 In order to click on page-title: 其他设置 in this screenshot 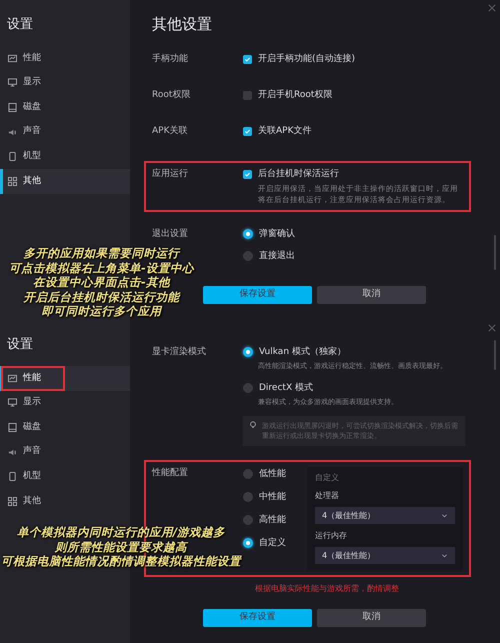, I will do `click(182, 24)`.